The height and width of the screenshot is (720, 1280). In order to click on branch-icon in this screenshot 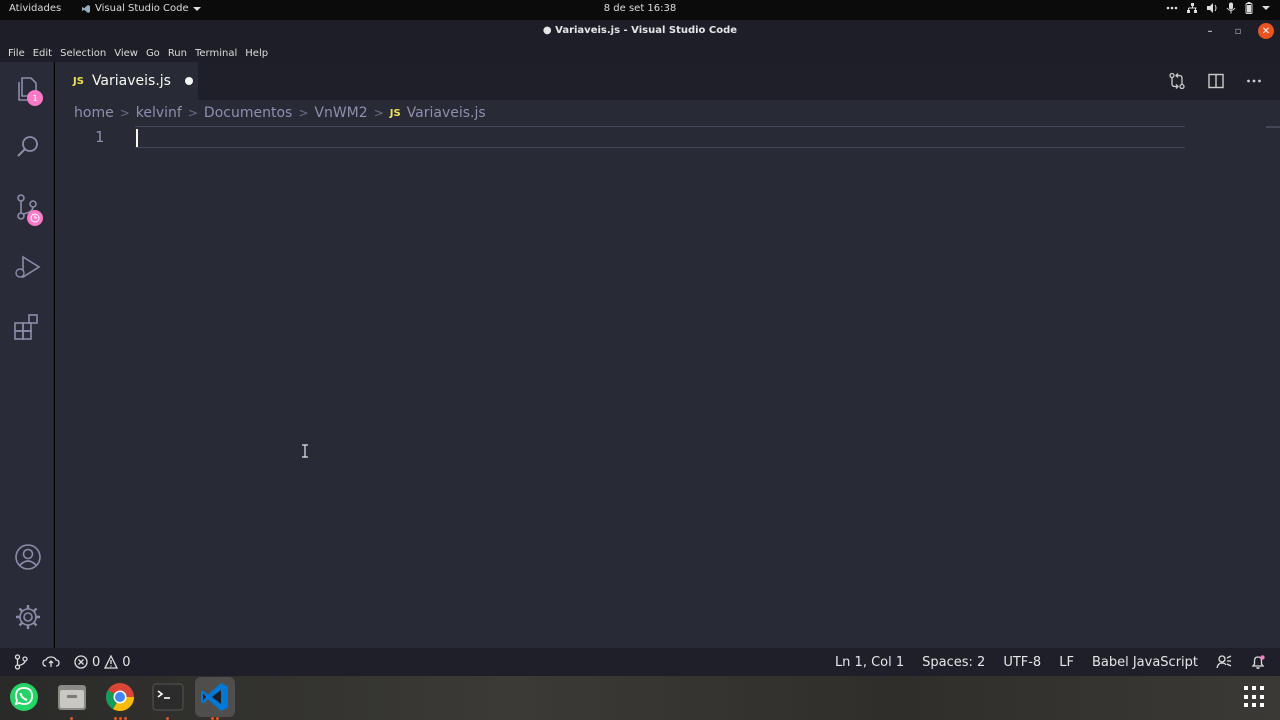, I will do `click(21, 662)`.